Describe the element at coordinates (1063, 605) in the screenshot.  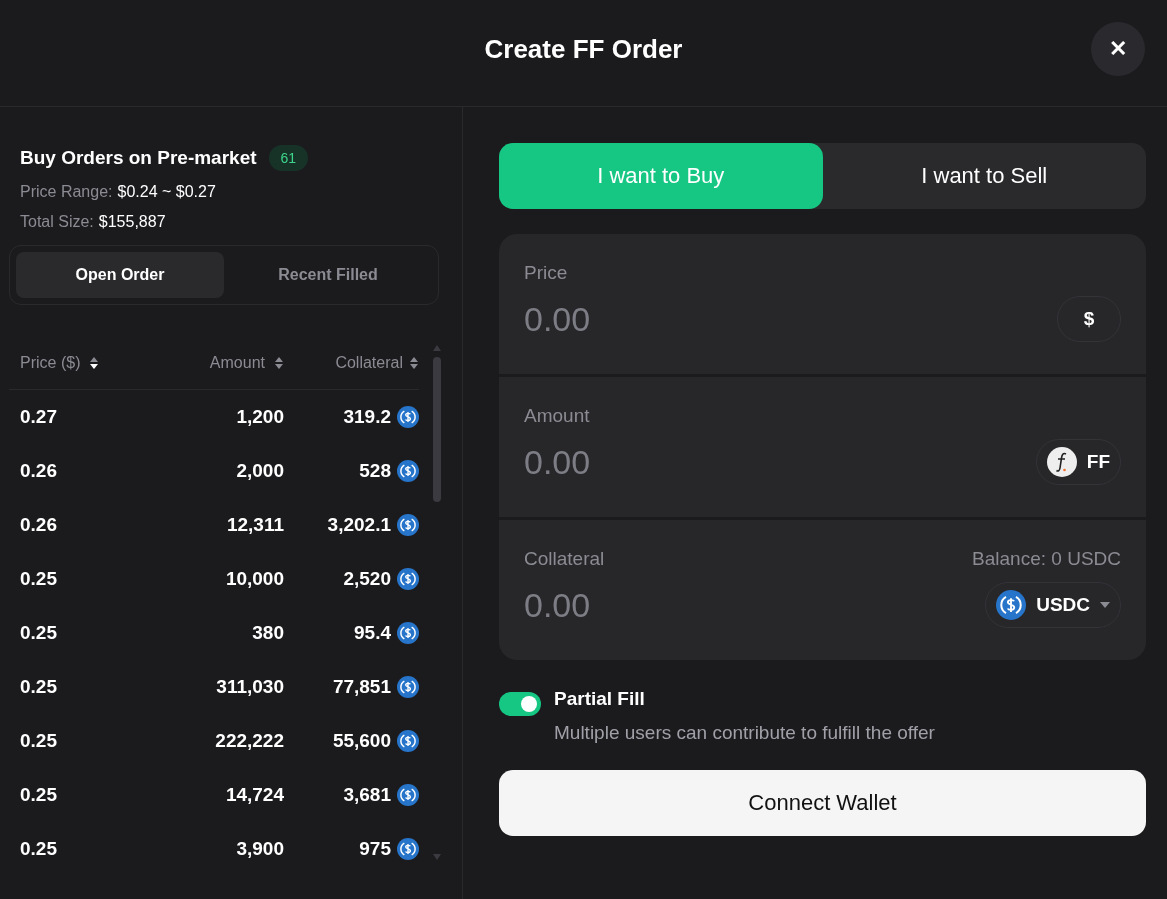
I see `token-symbol: USDC` at that location.